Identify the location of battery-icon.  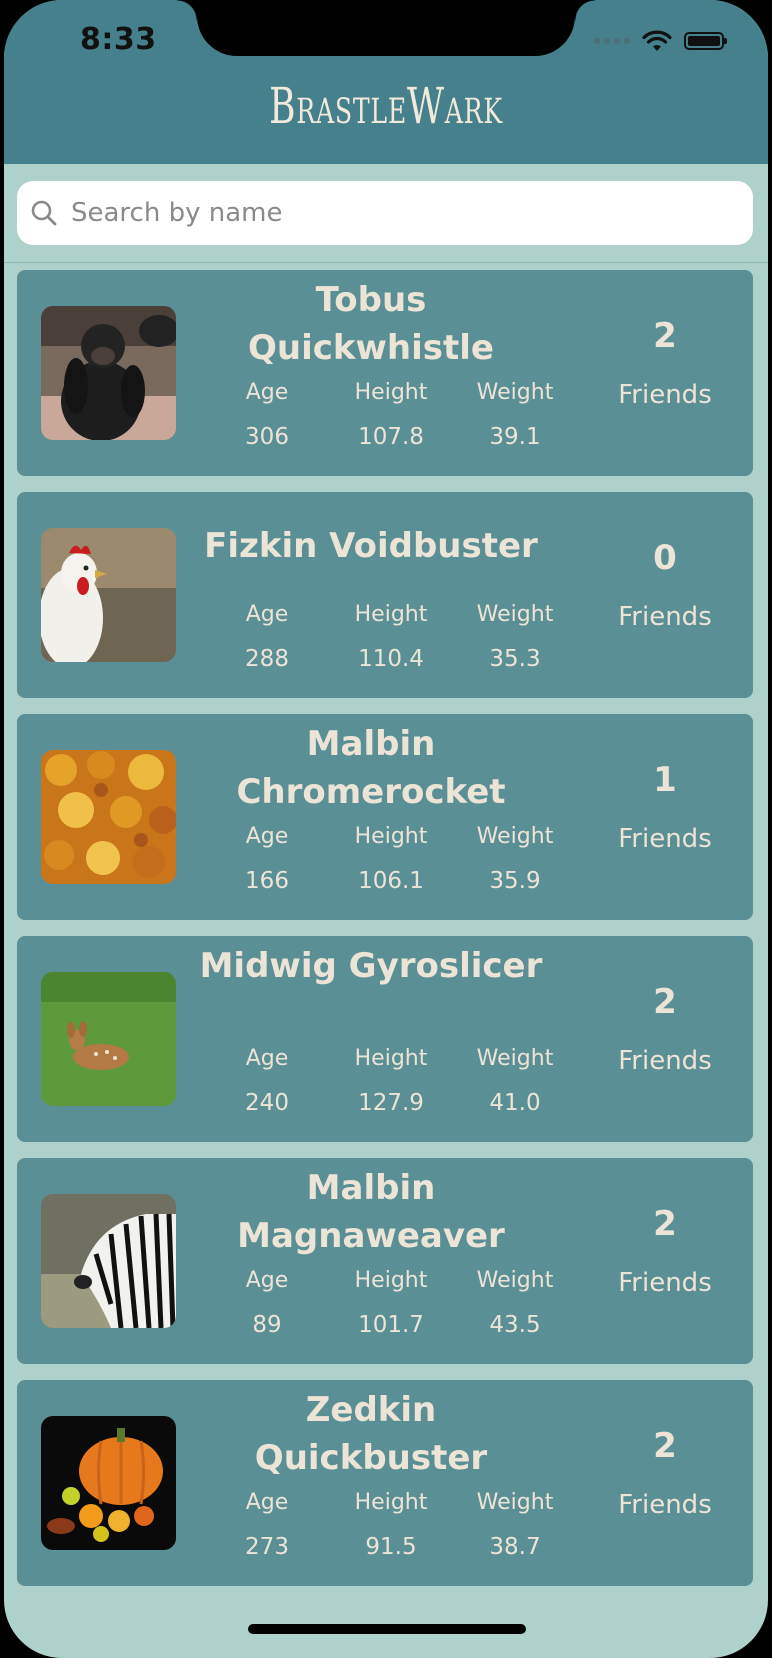
(705, 41).